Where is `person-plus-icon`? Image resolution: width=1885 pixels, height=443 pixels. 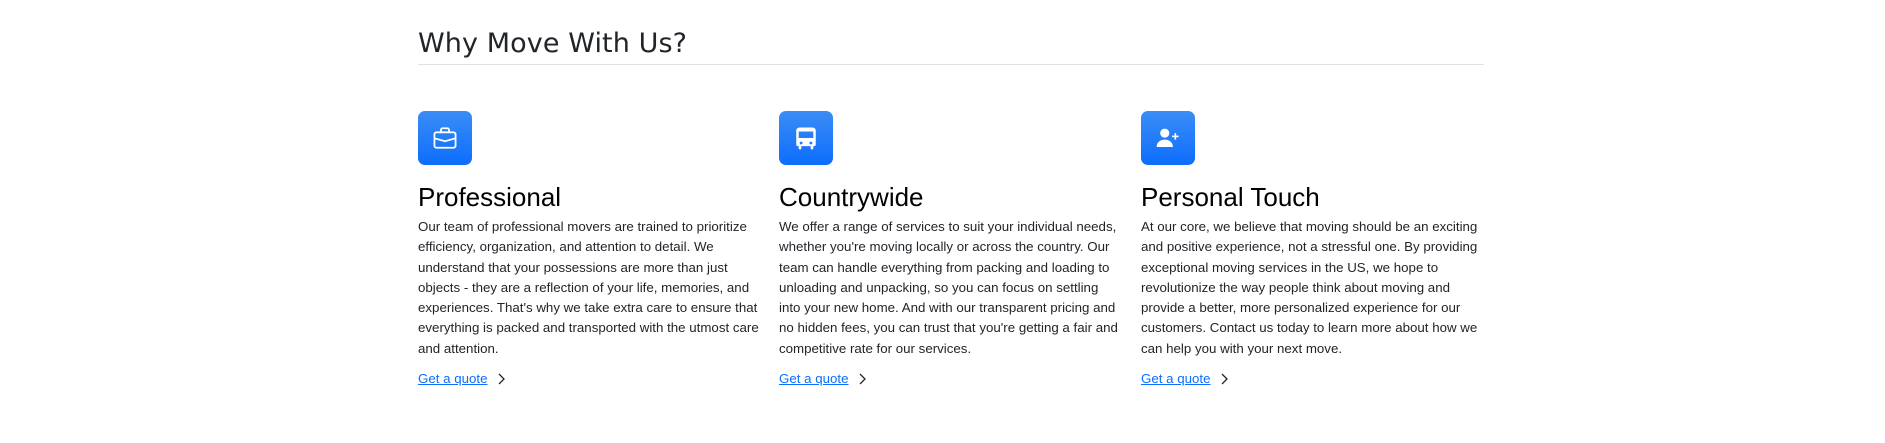
person-plus-icon is located at coordinates (1168, 138).